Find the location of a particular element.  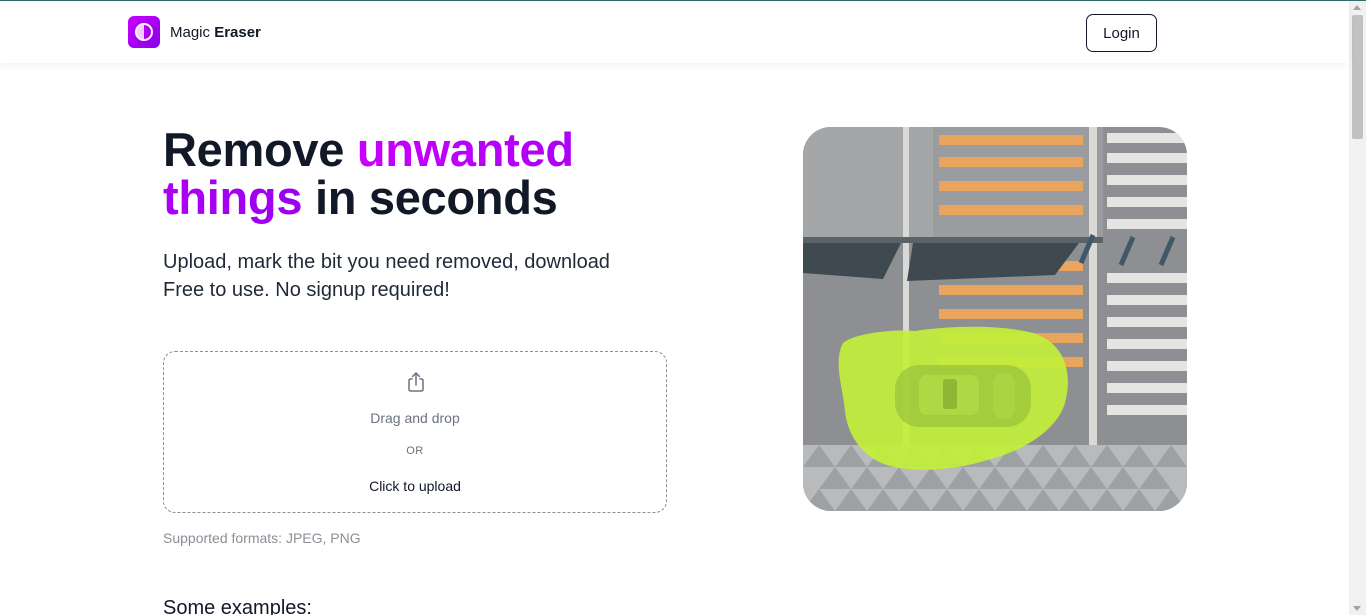

login-button: Login is located at coordinates (1121, 33).